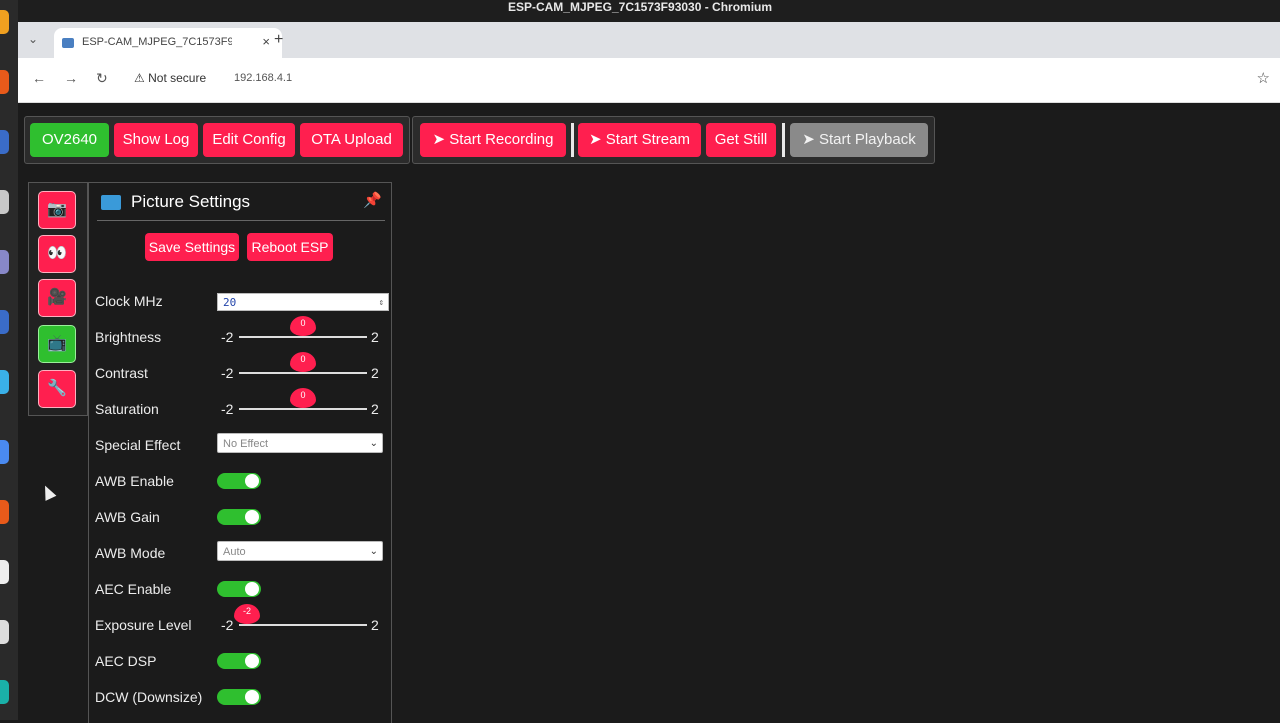  Describe the element at coordinates (69, 140) in the screenshot. I see `sensor-button: OV2640` at that location.